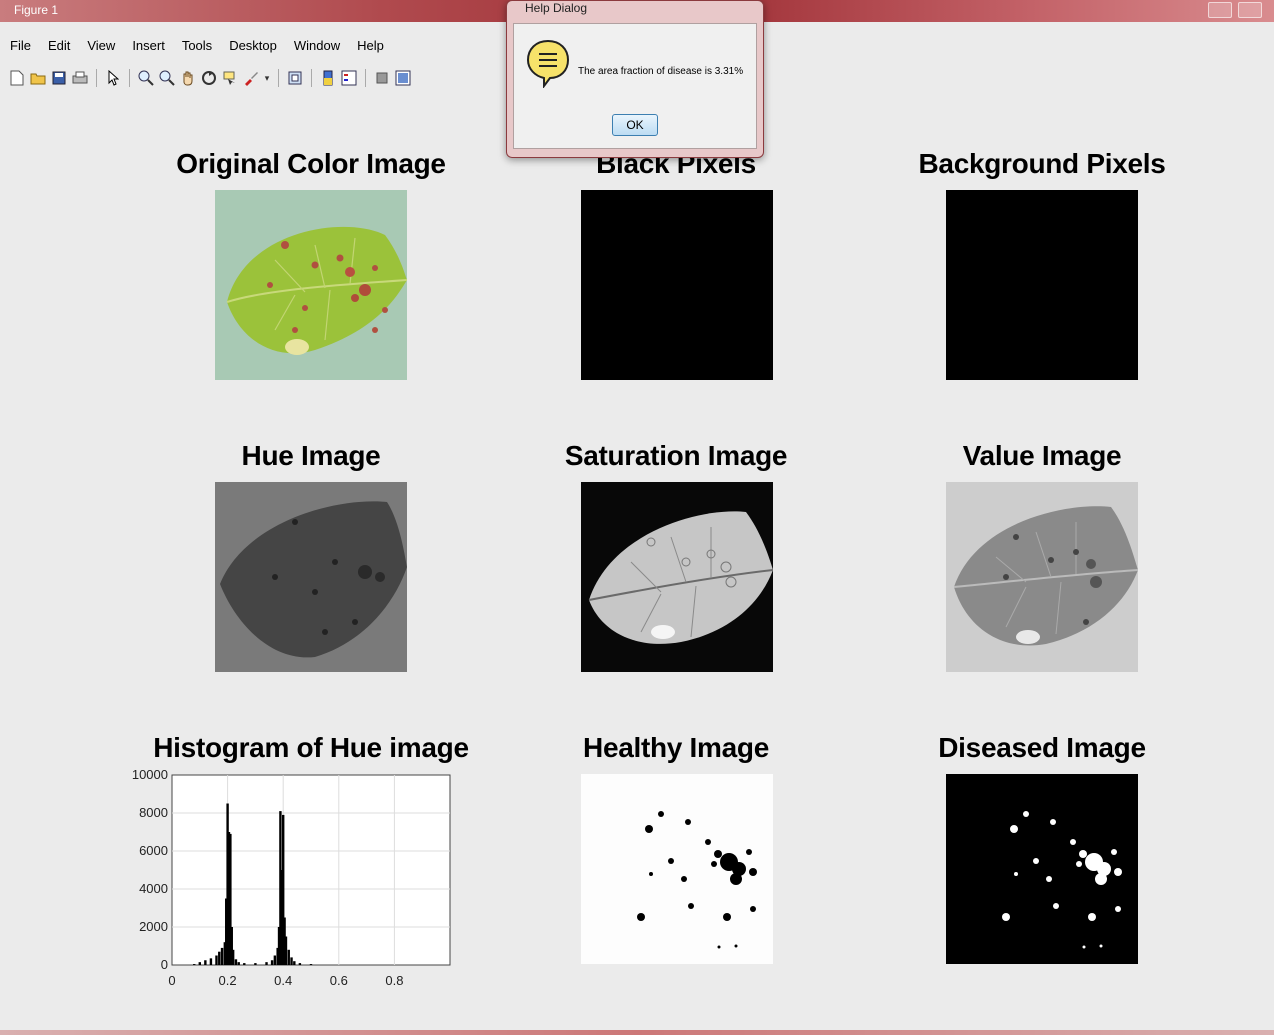  I want to click on menu-window: Window, so click(315, 45).